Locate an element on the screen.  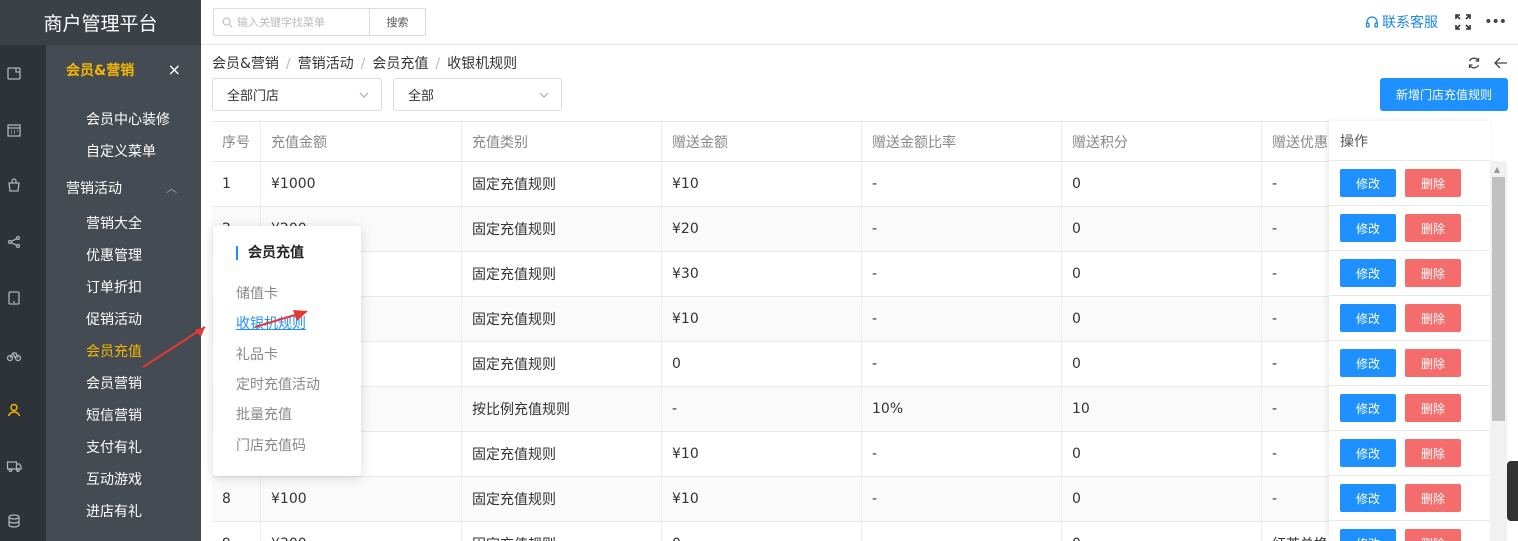
calendar-icon is located at coordinates (14, 130).